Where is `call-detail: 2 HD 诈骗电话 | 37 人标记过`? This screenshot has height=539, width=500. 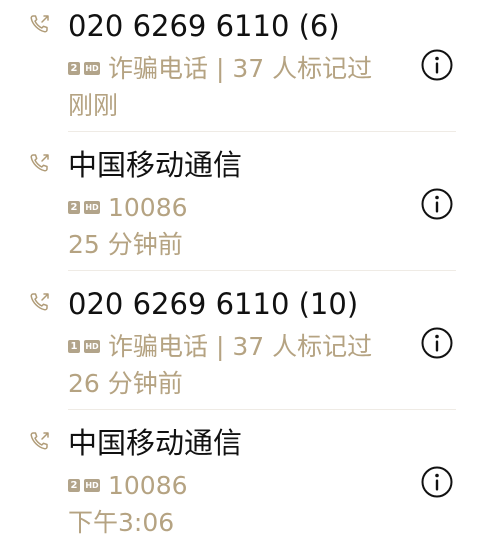
call-detail: 2 HD 诈骗电话 | 37 人标记过 is located at coordinates (220, 68).